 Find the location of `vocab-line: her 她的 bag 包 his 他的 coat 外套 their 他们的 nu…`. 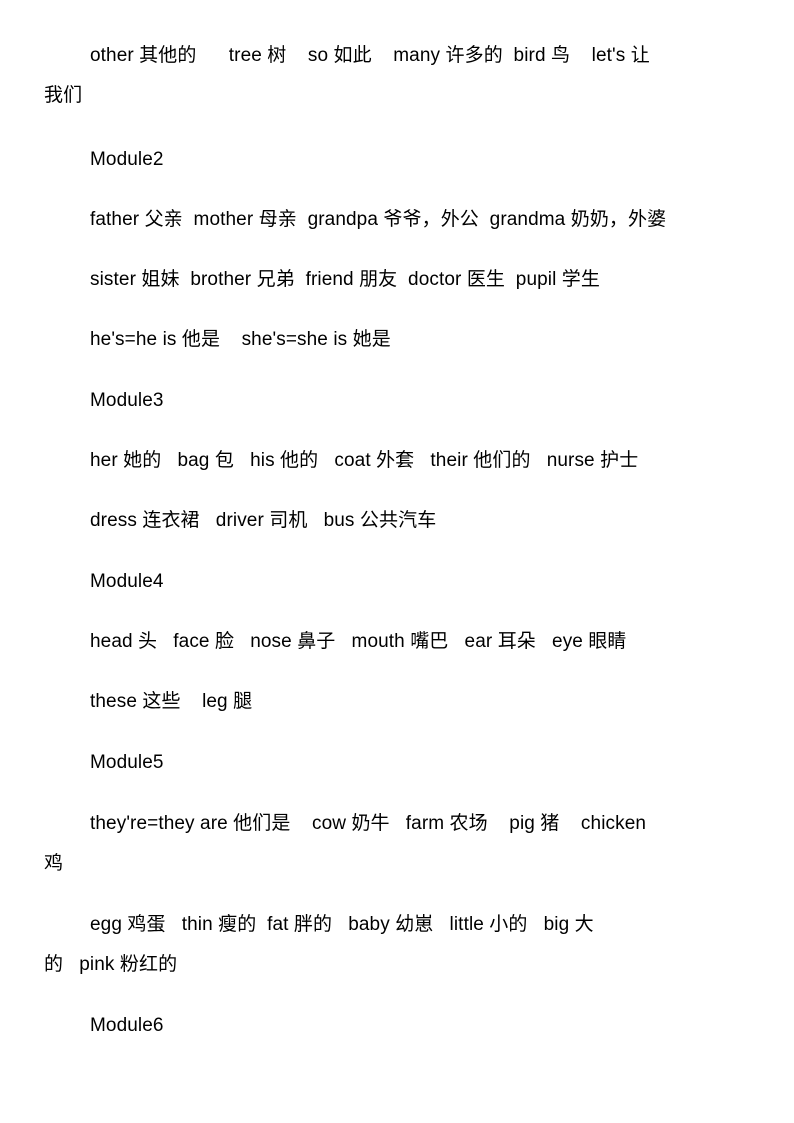

vocab-line: her 她的 bag 包 his 他的 coat 外套 their 他们的 nu… is located at coordinates (364, 460).